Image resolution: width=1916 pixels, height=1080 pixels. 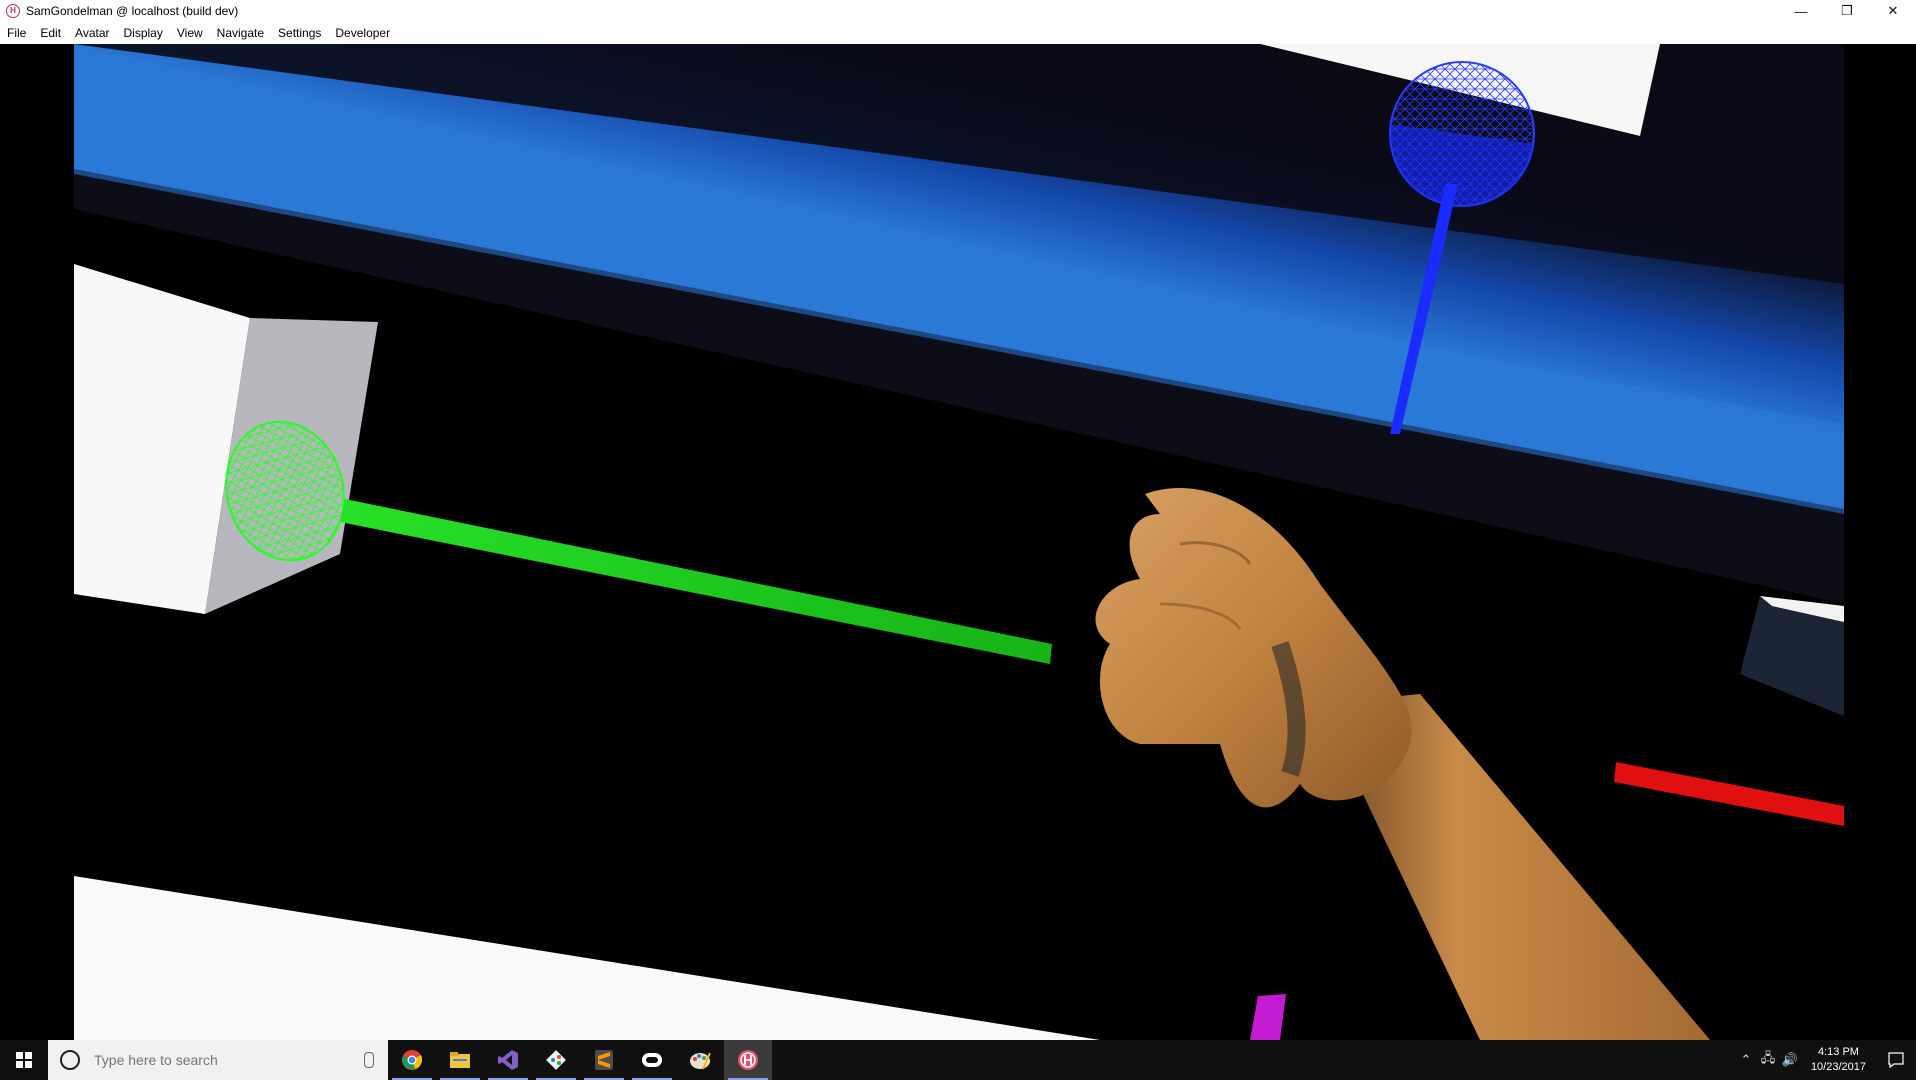 What do you see at coordinates (50, 33) in the screenshot?
I see `menu-edit: Edit` at bounding box center [50, 33].